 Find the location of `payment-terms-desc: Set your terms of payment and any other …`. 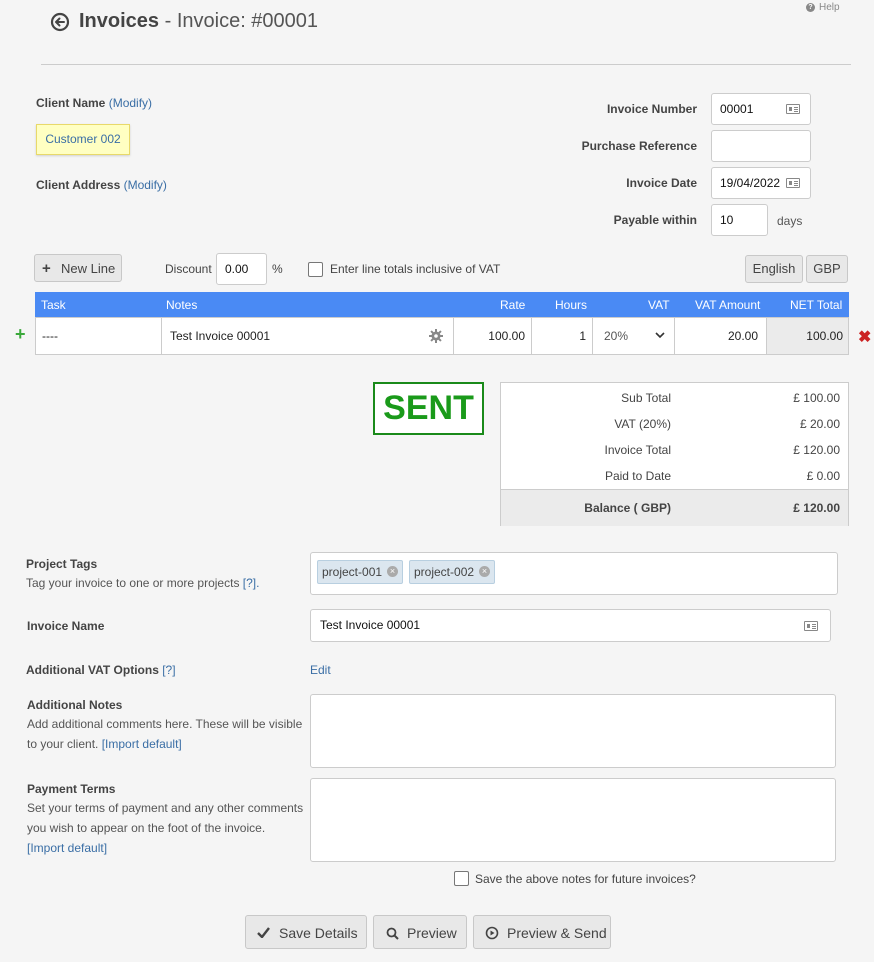

payment-terms-desc: Set your terms of payment and any other … is located at coordinates (165, 828).